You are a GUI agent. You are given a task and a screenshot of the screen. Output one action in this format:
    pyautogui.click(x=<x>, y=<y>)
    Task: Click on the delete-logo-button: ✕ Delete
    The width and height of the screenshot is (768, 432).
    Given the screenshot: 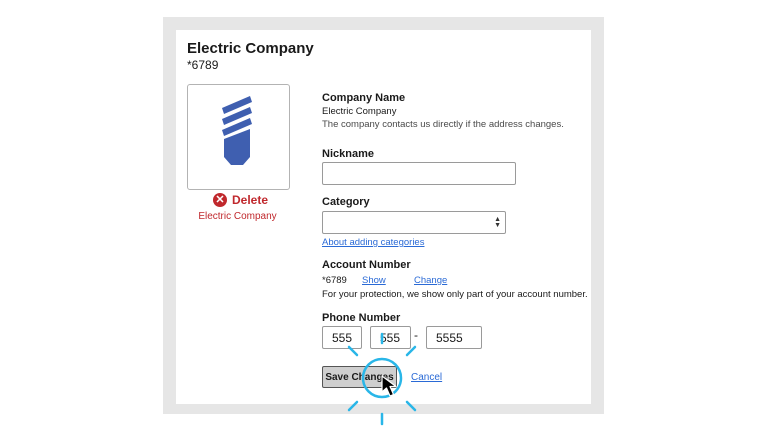 What is the action you would take?
    pyautogui.click(x=240, y=200)
    